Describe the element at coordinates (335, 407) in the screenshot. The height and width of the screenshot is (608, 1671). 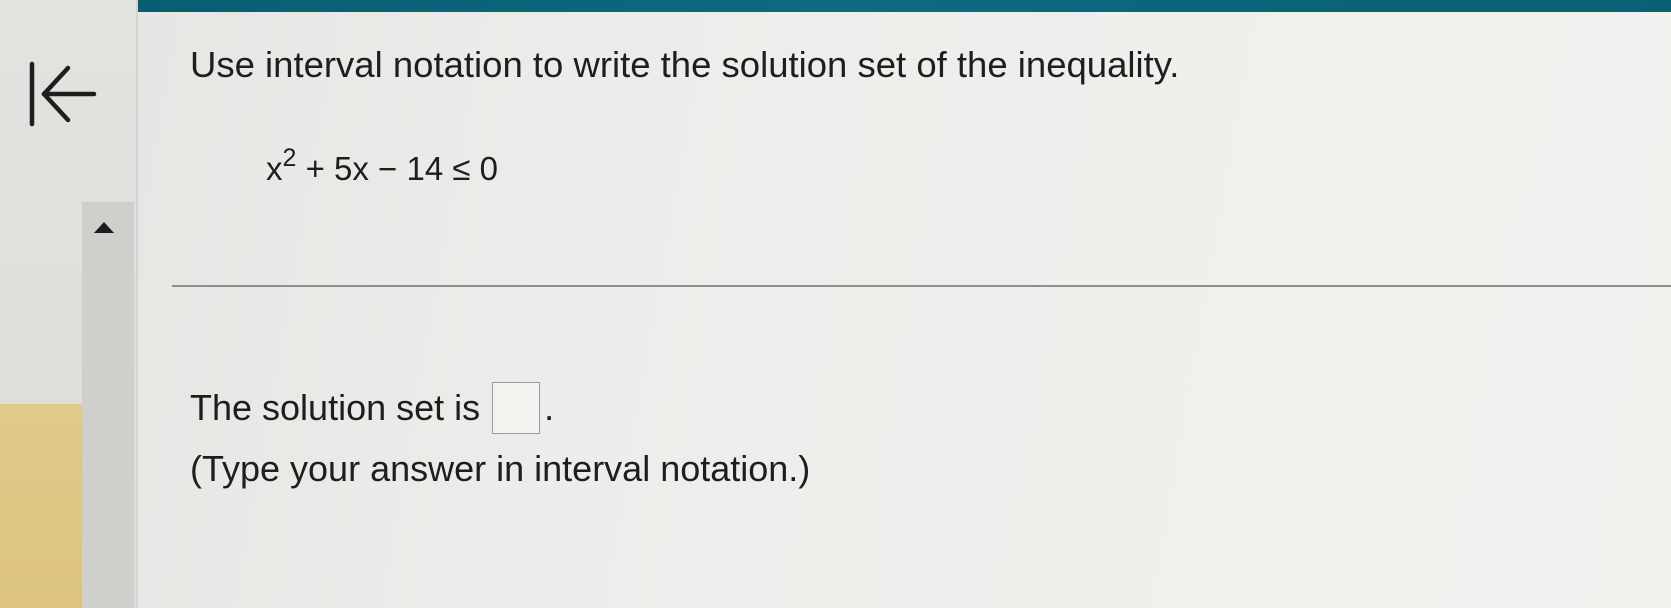
I see `answer-prefix: The solution set is` at that location.